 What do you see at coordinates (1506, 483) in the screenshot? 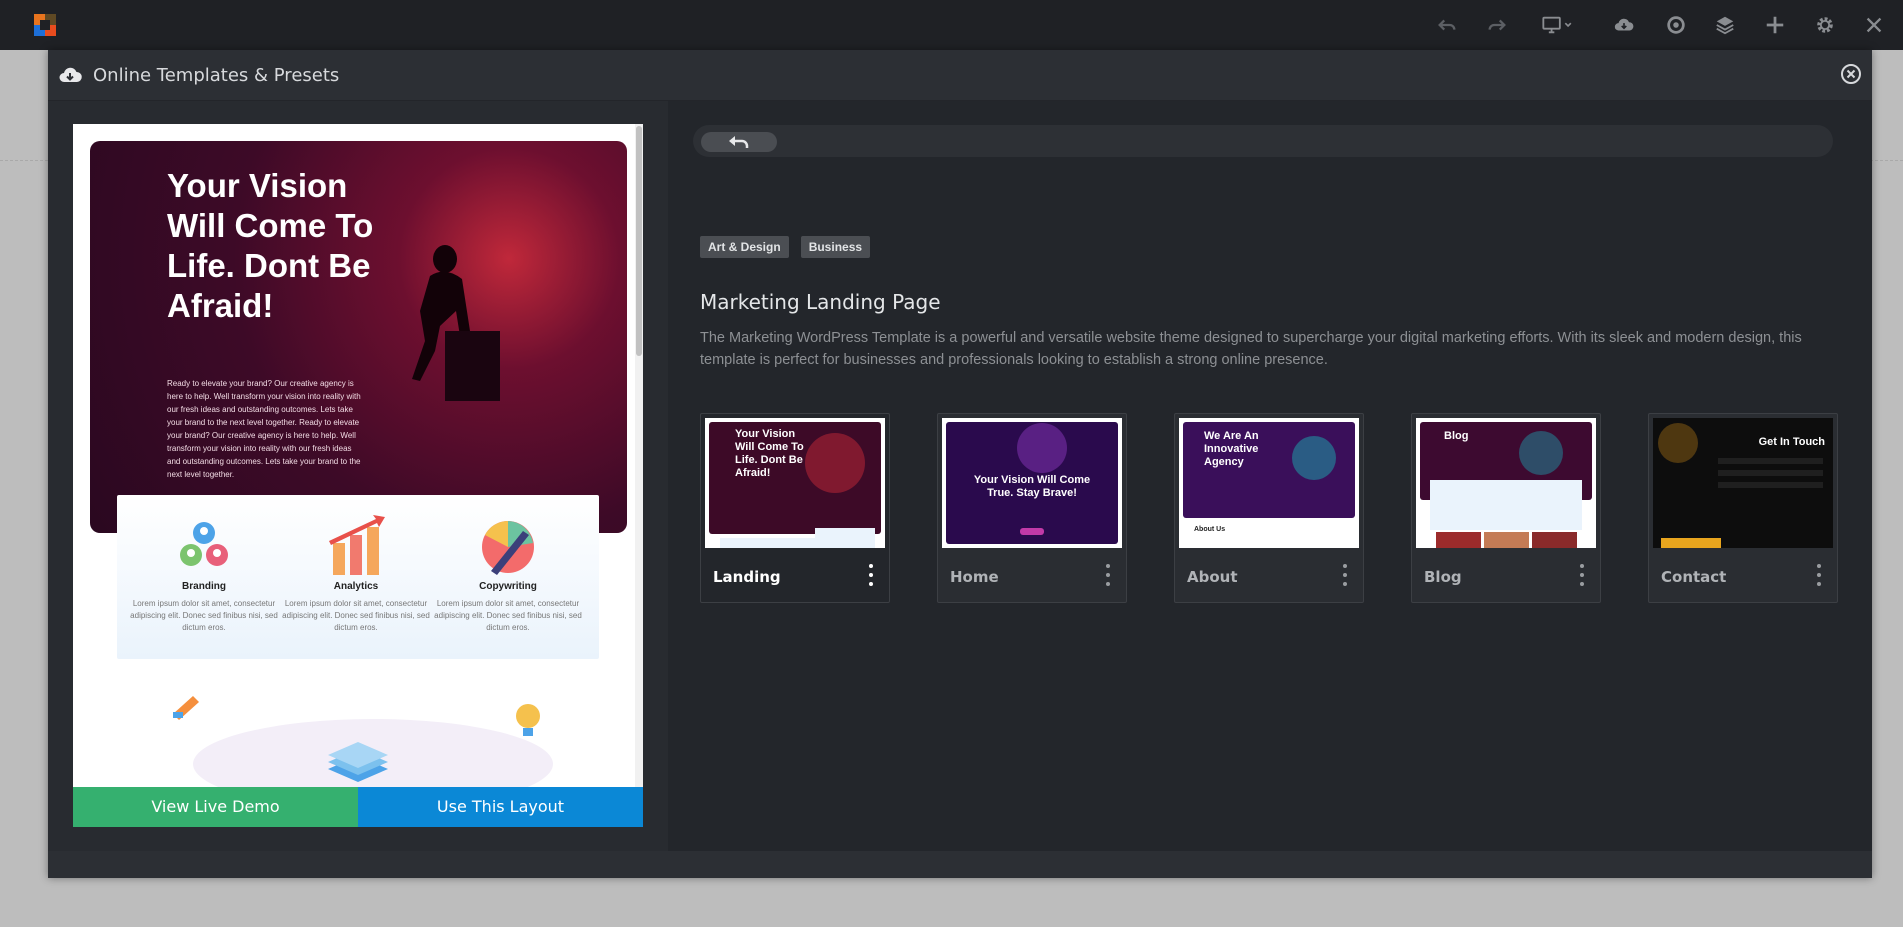
I see `page-thumbnail: Blog` at bounding box center [1506, 483].